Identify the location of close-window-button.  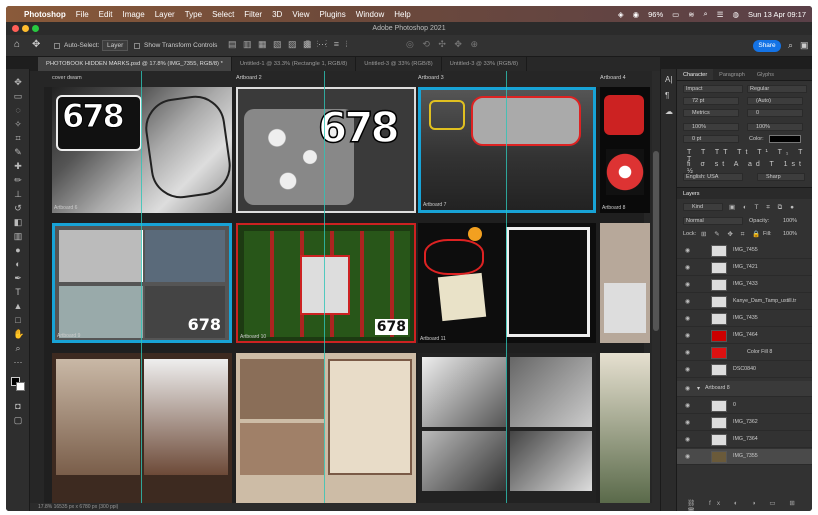
(15, 28).